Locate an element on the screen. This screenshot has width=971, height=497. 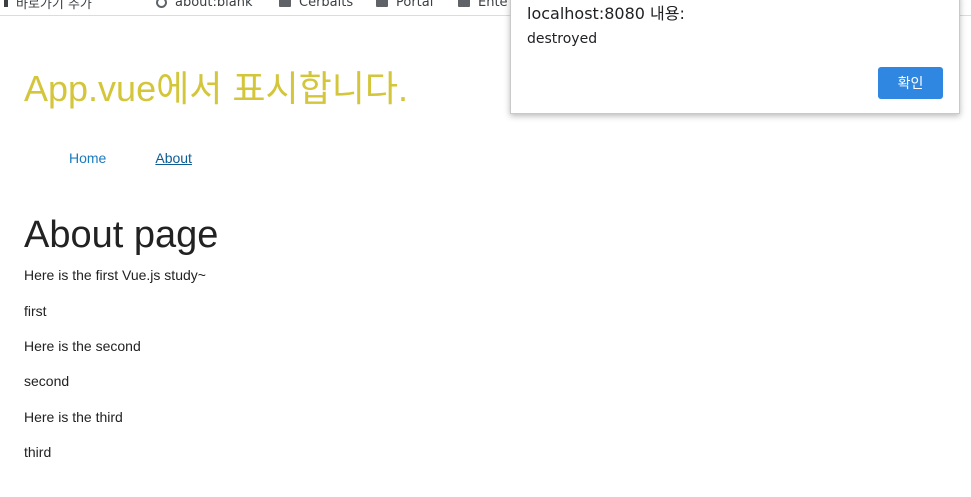
nav-link-home: Home is located at coordinates (87, 158).